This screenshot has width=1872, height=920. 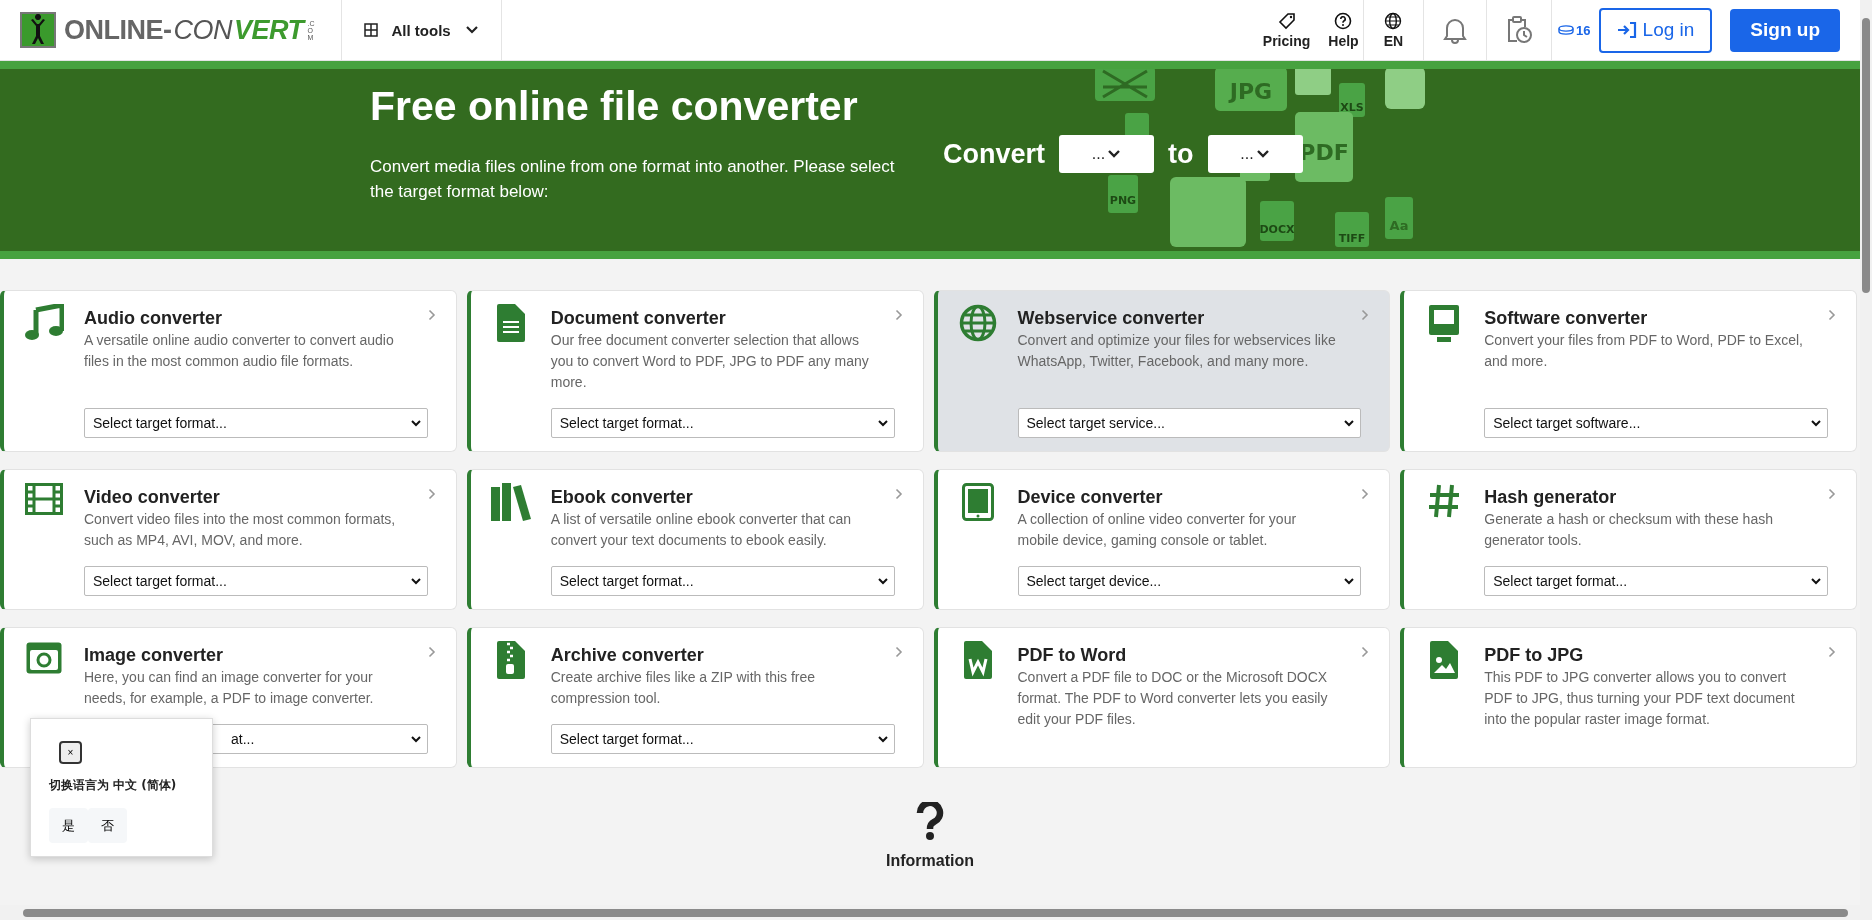 What do you see at coordinates (1551, 497) in the screenshot?
I see `card-title: Hash generator` at bounding box center [1551, 497].